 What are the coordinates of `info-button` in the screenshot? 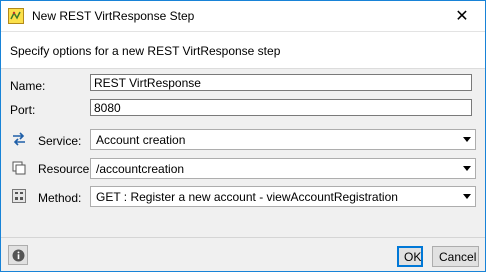 It's located at (18, 255).